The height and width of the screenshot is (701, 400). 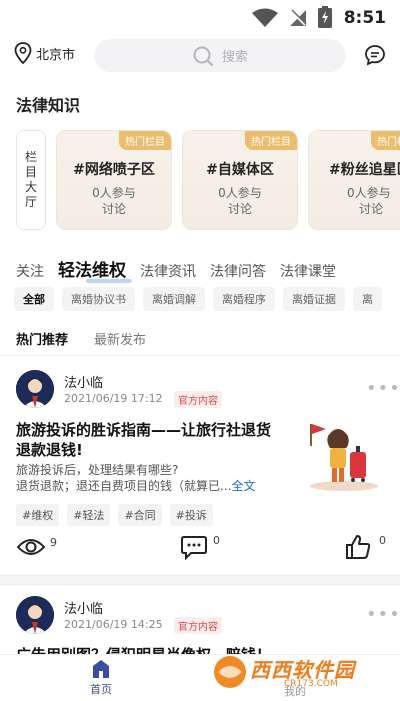 I want to click on search-placeholder: 搜索, so click(x=234, y=57).